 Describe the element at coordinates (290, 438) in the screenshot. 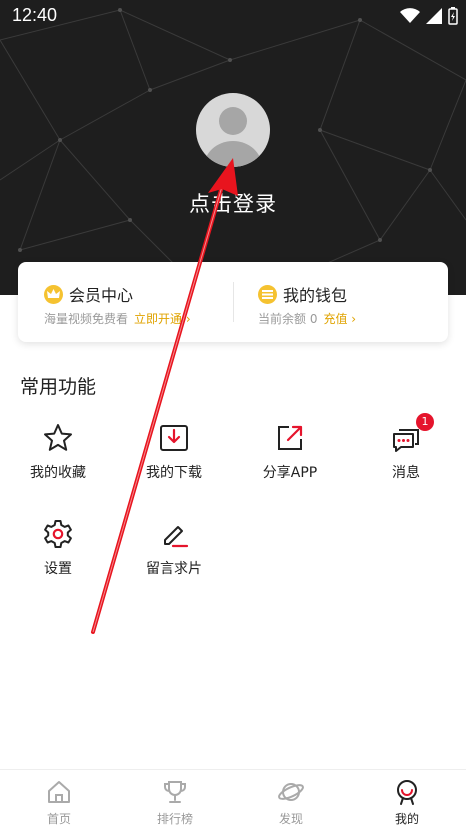

I see `share-icon` at that location.